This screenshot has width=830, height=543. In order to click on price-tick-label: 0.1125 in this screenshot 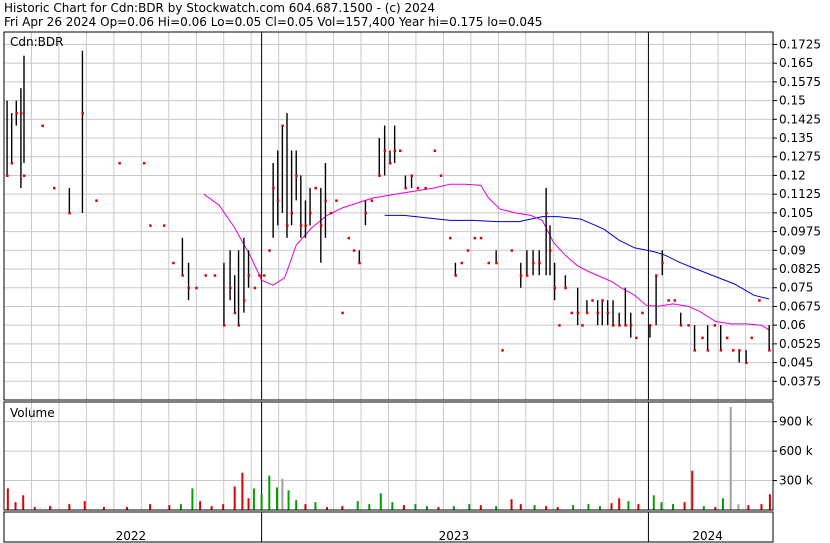, I will do `click(800, 194)`.